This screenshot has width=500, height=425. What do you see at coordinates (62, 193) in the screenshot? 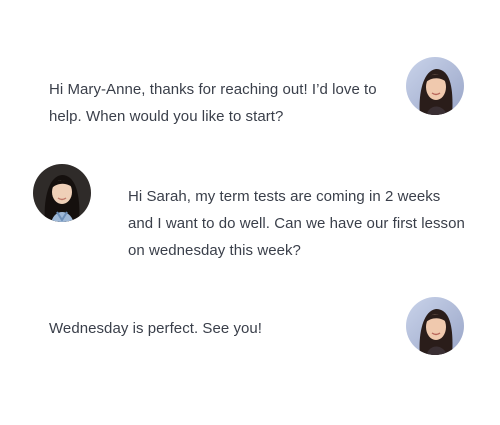
I see `student-avatar` at bounding box center [62, 193].